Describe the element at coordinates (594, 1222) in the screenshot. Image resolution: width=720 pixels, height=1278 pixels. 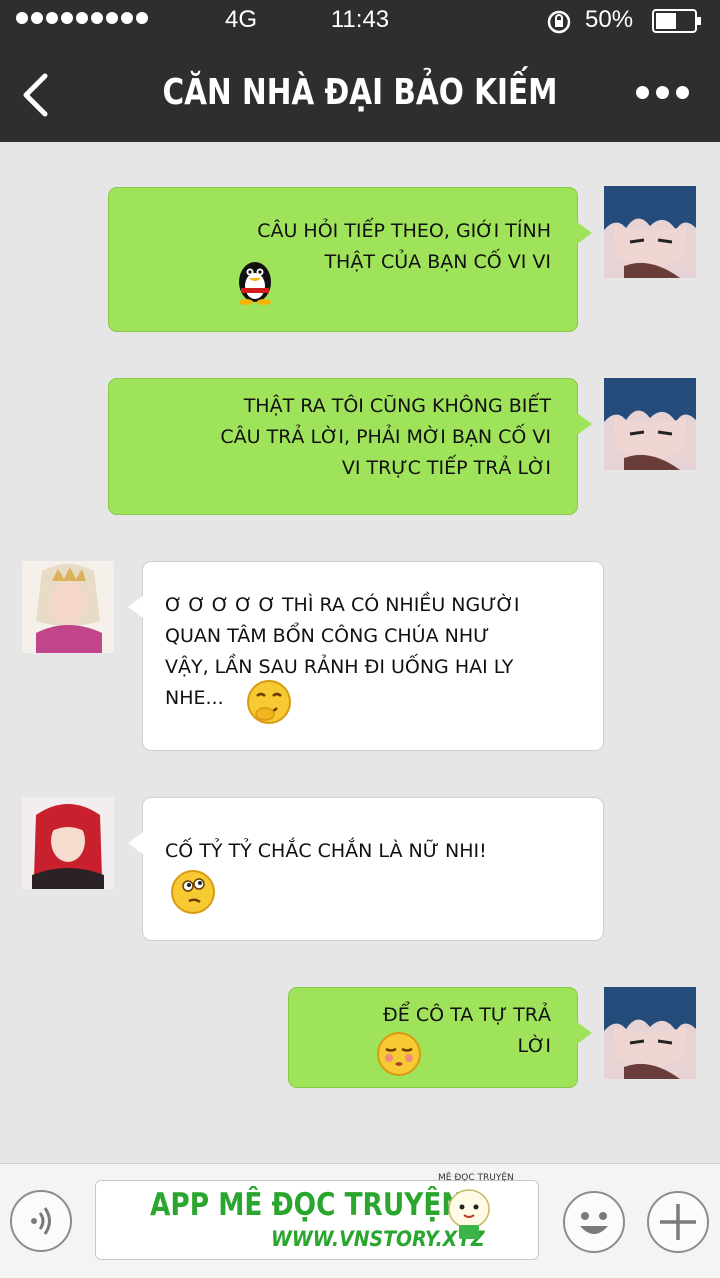
I see `emoji-button-icon` at that location.